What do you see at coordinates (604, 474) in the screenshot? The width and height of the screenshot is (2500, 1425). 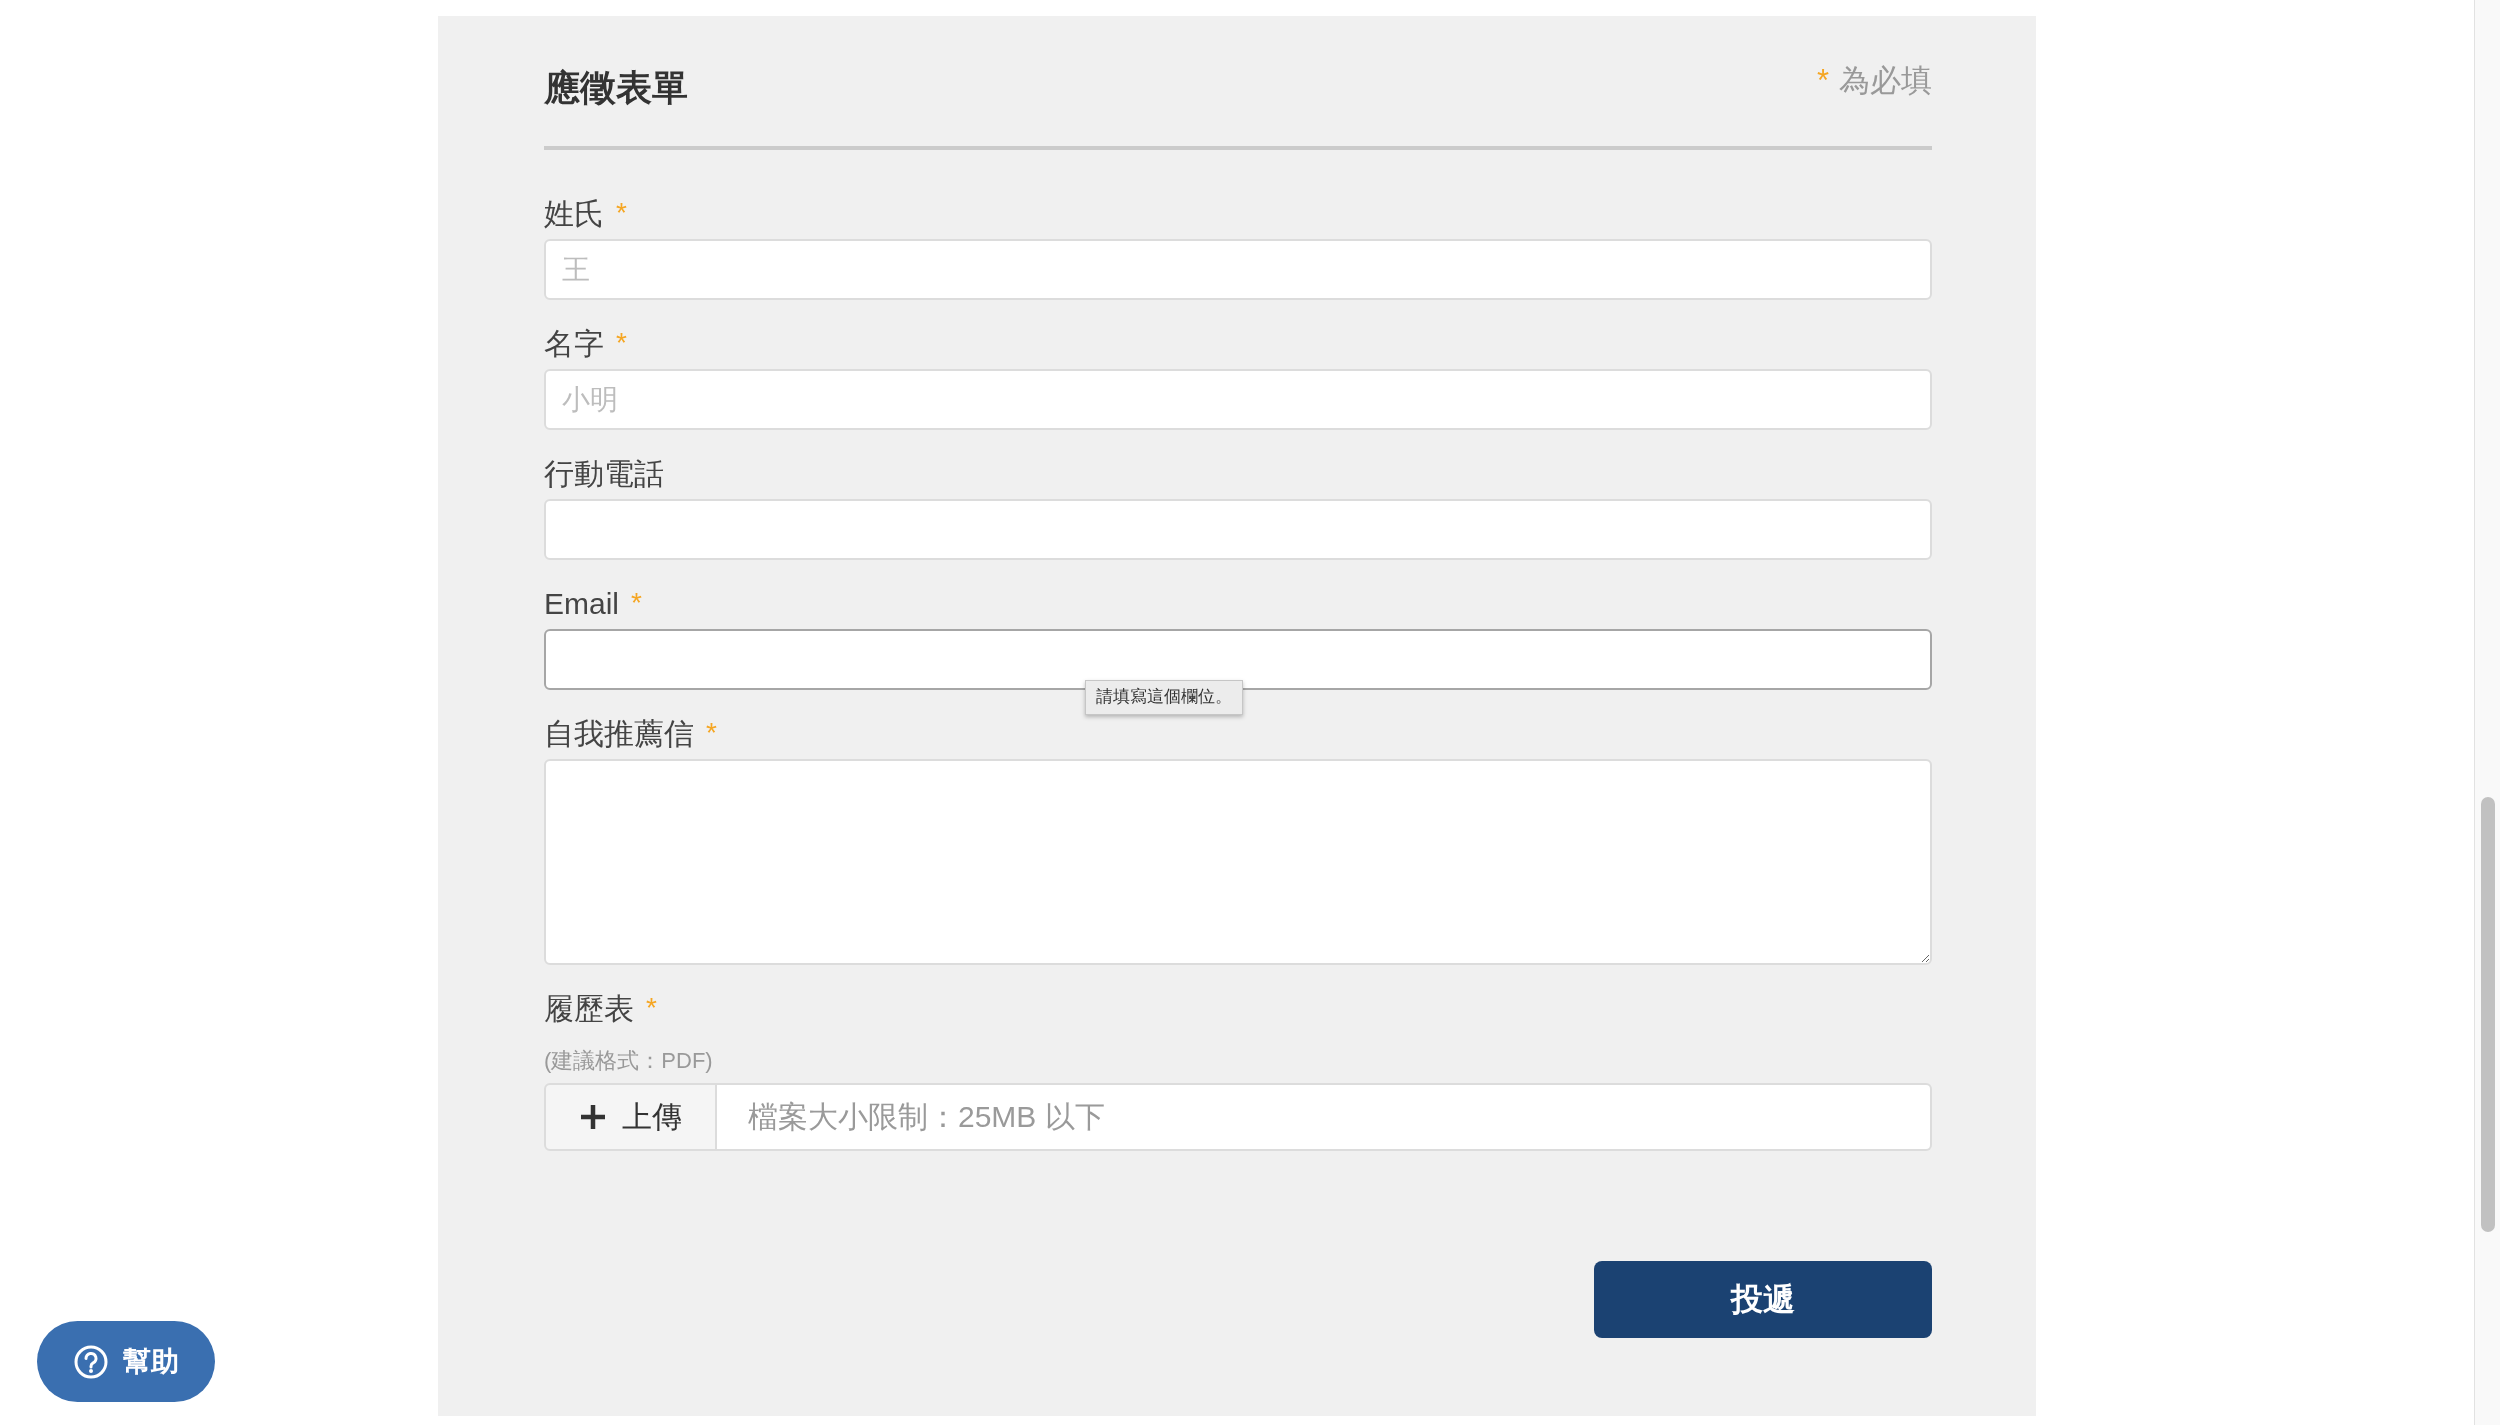 I see `field-label: 行動電話` at bounding box center [604, 474].